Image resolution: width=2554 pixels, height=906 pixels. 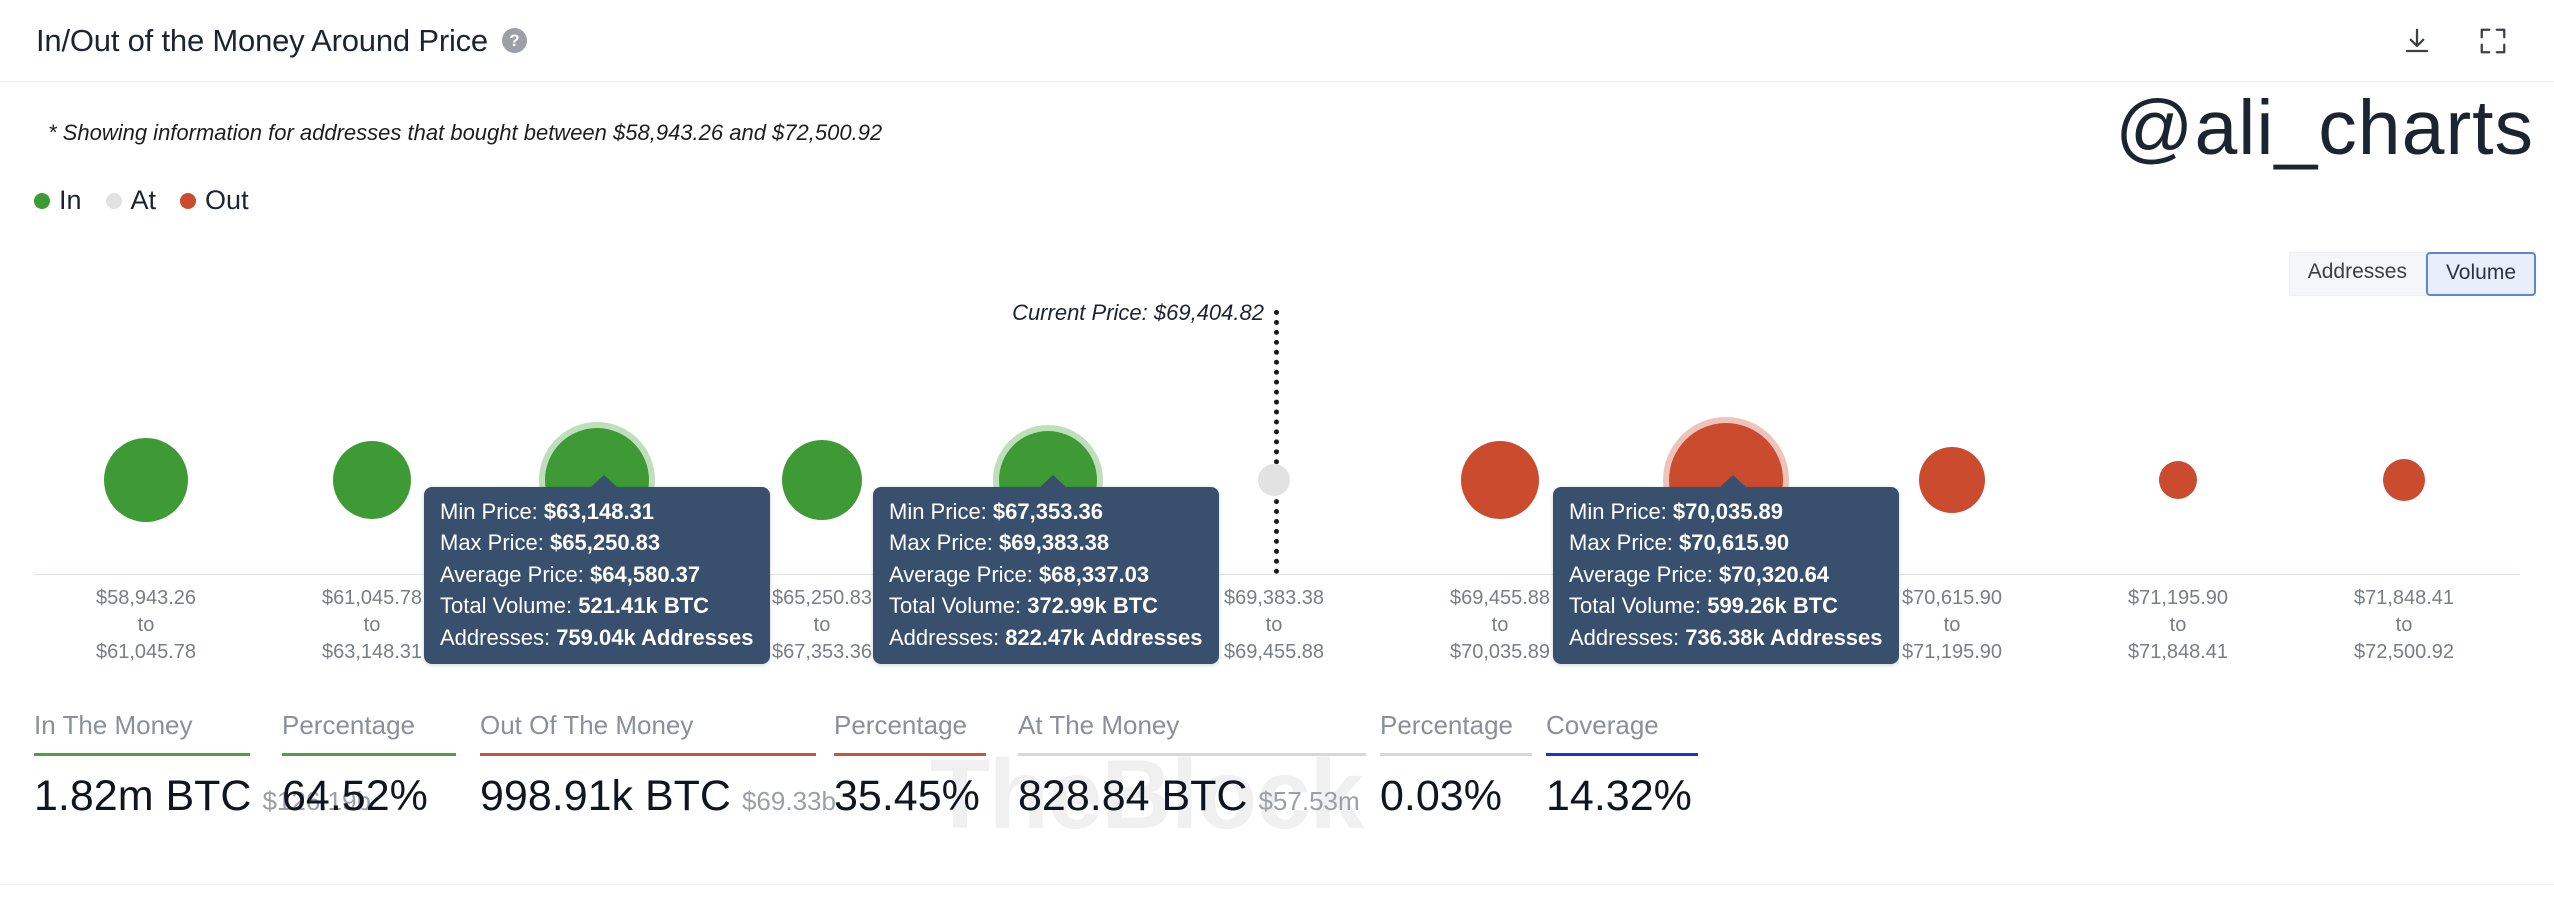 I want to click on x-axis-label: $70,615.90 to $71,195.90, so click(x=1952, y=626).